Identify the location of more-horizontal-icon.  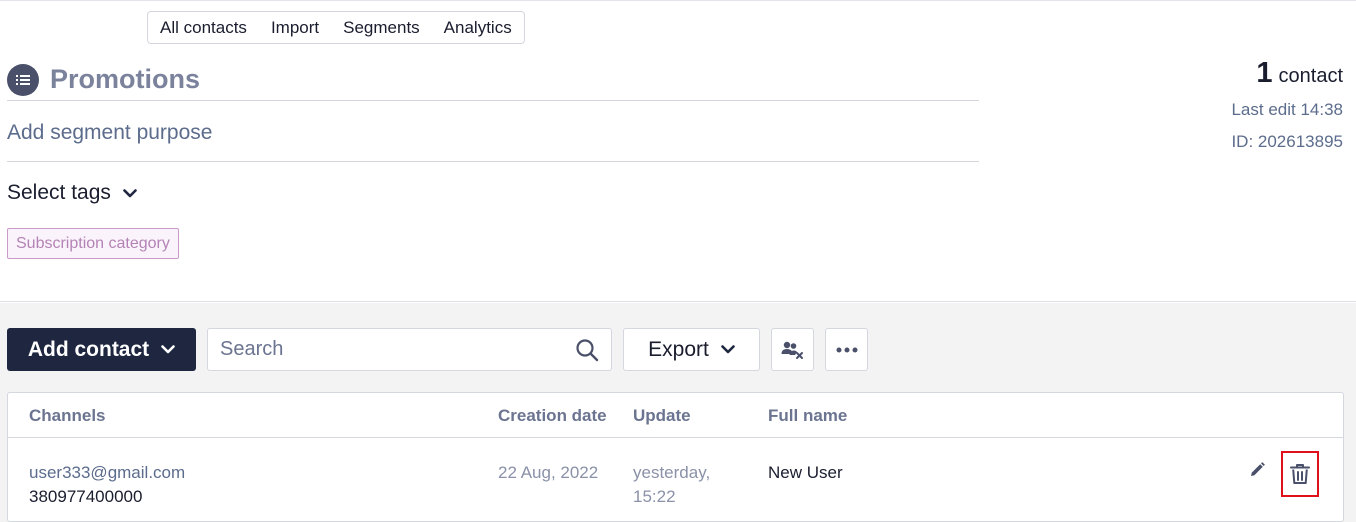
(846, 349).